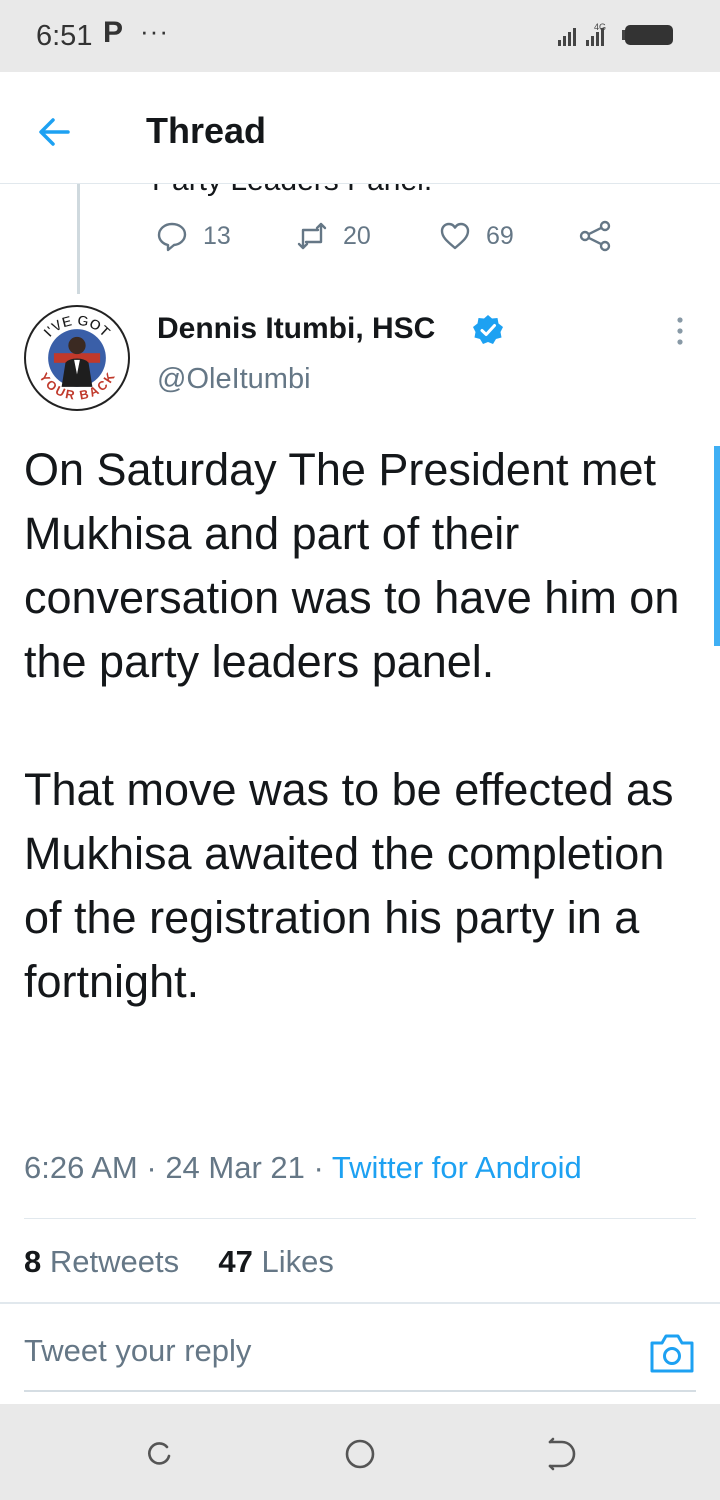 Image resolution: width=720 pixels, height=1500 pixels. What do you see at coordinates (476, 236) in the screenshot?
I see `like-button: 69` at bounding box center [476, 236].